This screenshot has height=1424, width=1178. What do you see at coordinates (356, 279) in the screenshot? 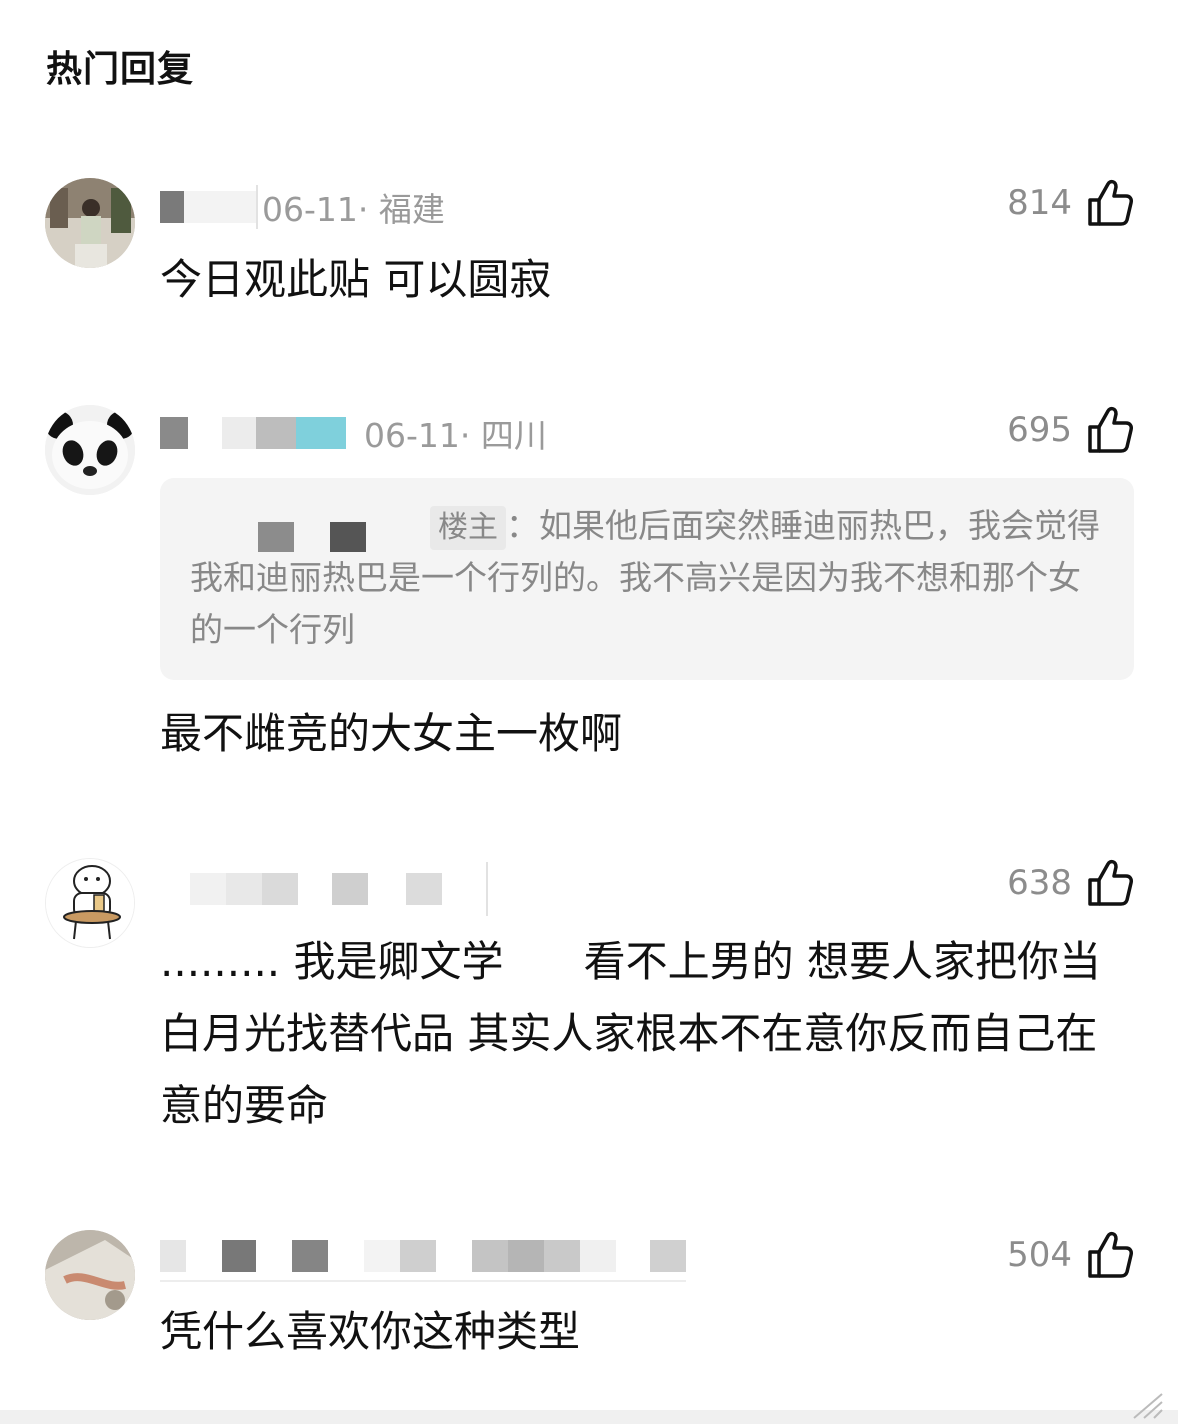
I see `comment-text: 今日观此贴 可以圆寂` at bounding box center [356, 279].